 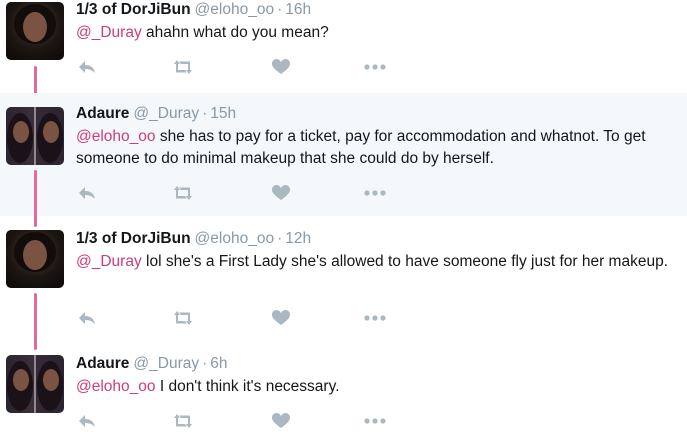 What do you see at coordinates (247, 386) in the screenshot?
I see `tweet-body: I don't think it's necessary.` at bounding box center [247, 386].